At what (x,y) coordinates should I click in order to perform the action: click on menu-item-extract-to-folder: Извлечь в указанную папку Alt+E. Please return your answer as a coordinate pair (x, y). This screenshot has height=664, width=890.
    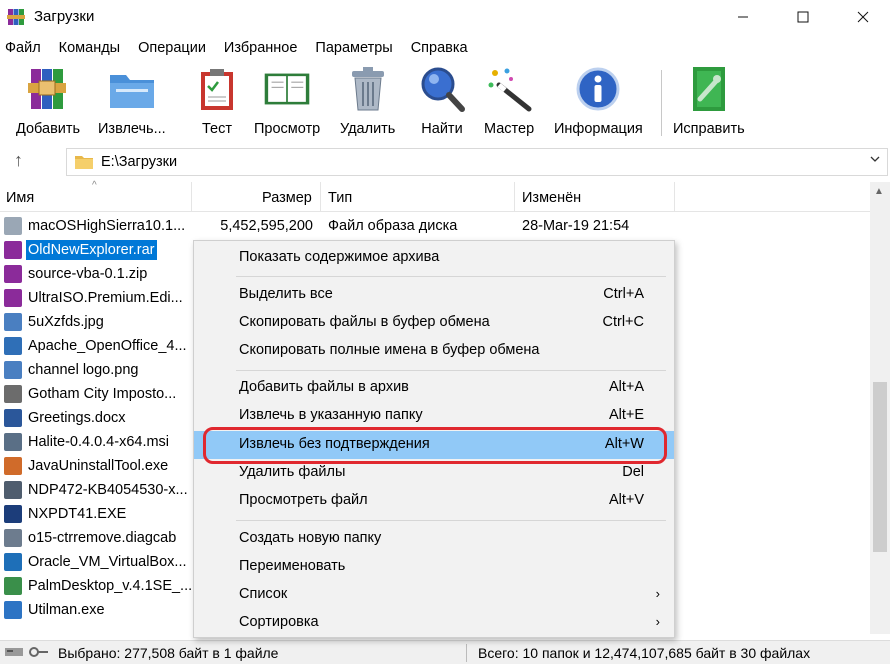
    Looking at the image, I should click on (434, 416).